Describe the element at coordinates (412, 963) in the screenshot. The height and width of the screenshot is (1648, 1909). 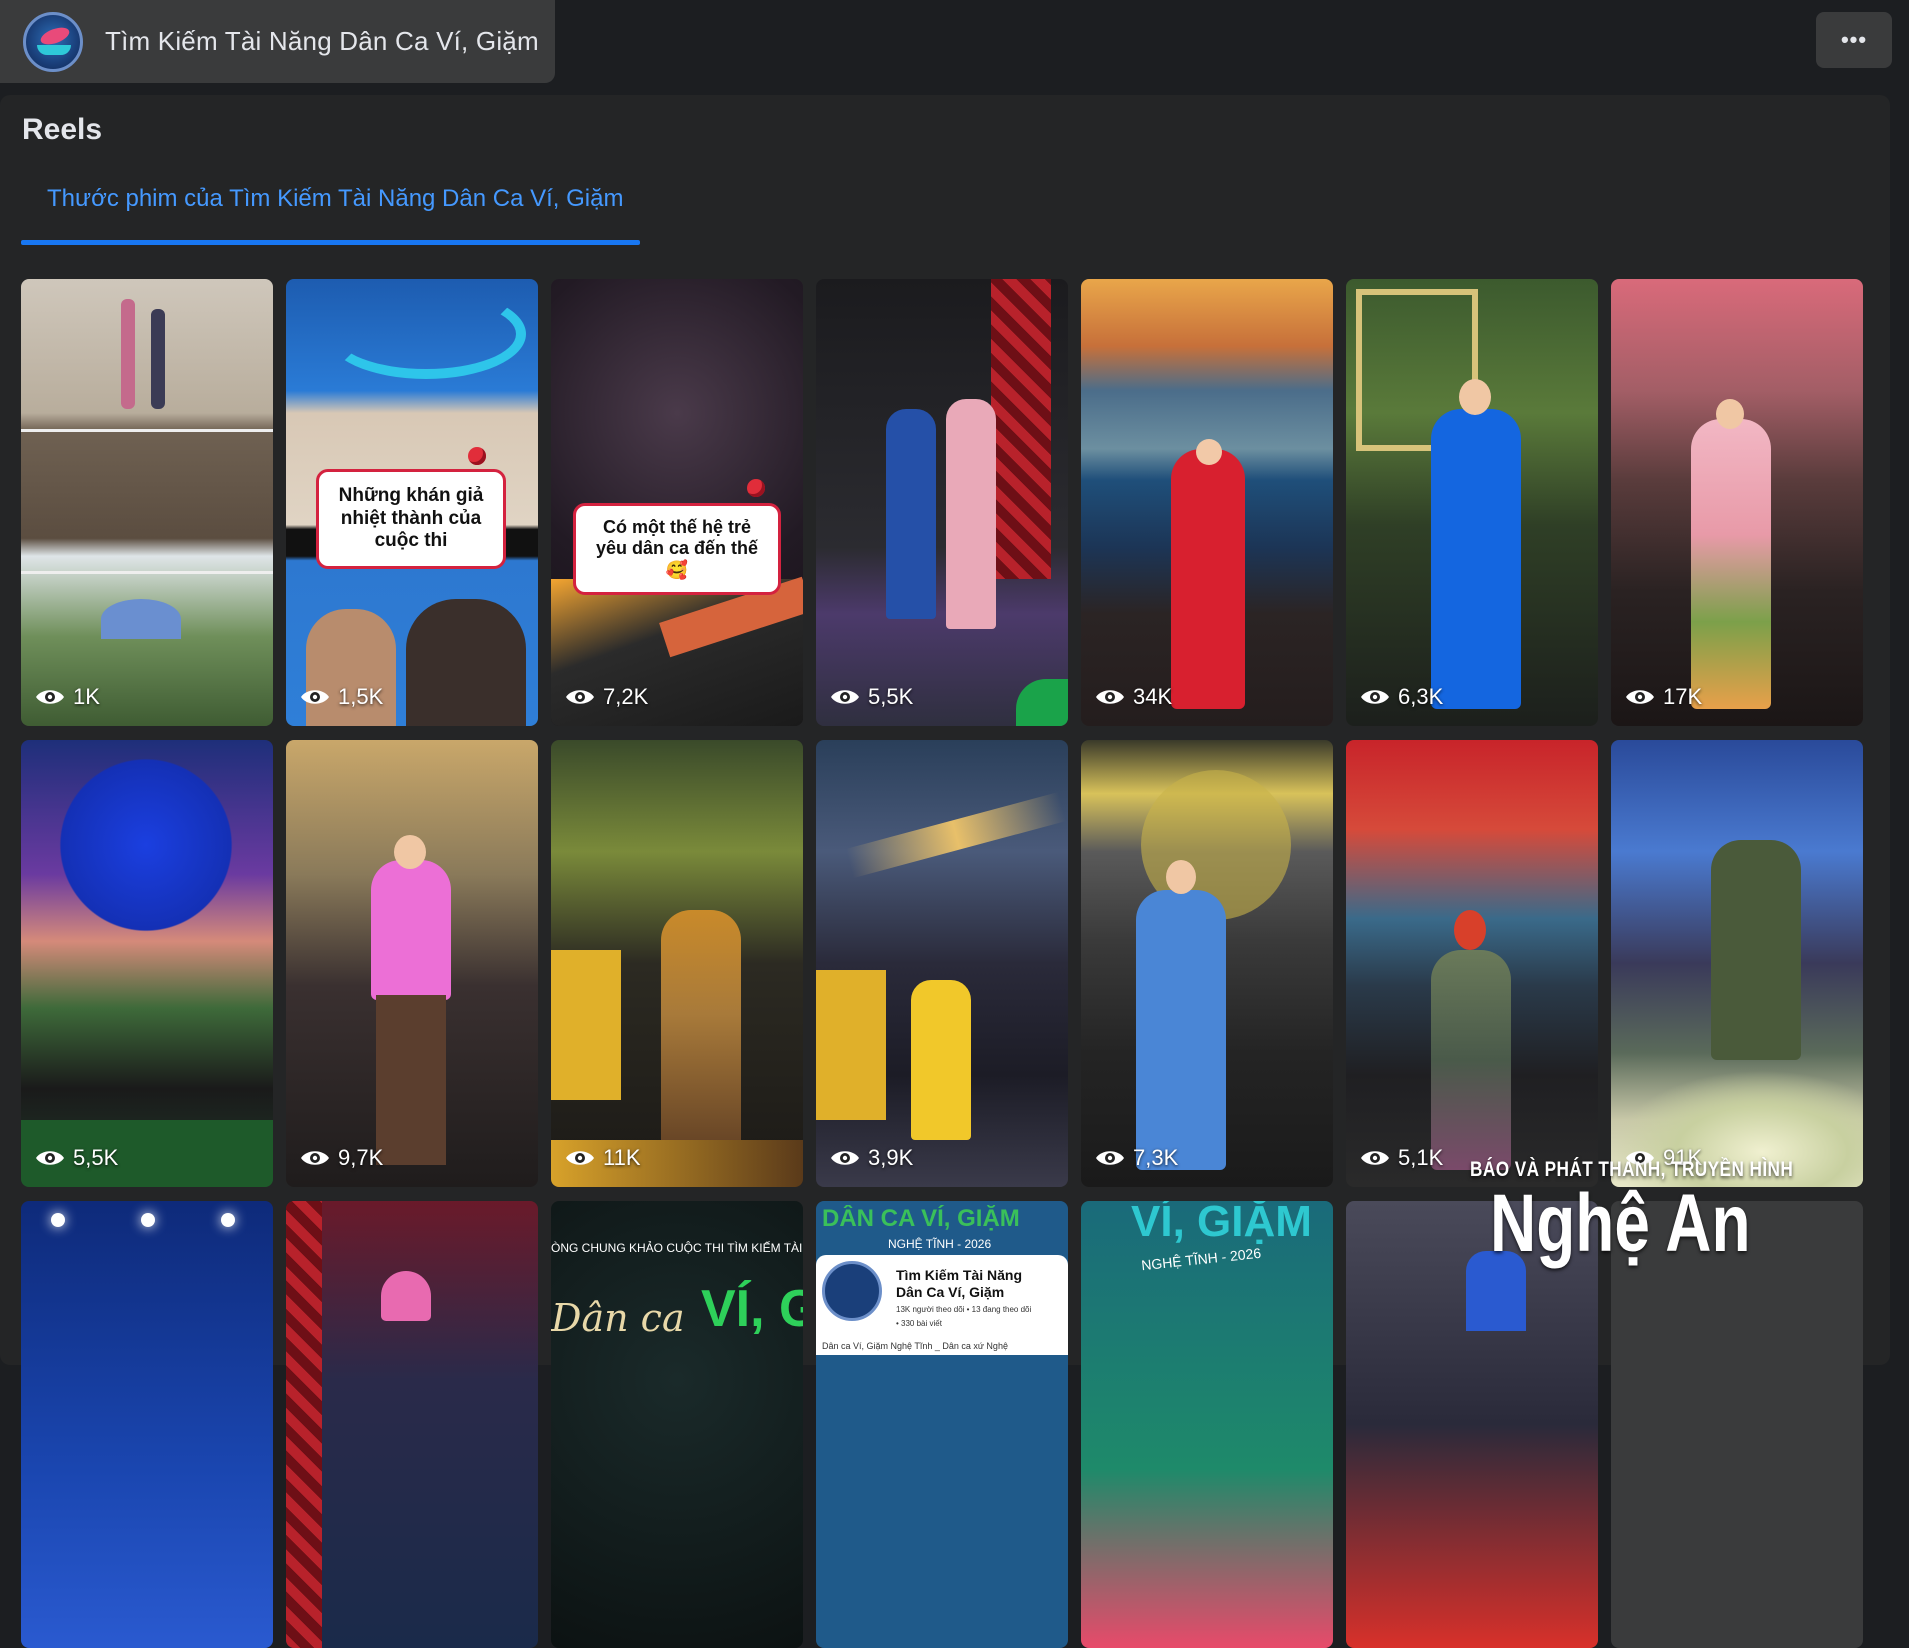
I see `reel-thumbnail: 9,7K` at that location.